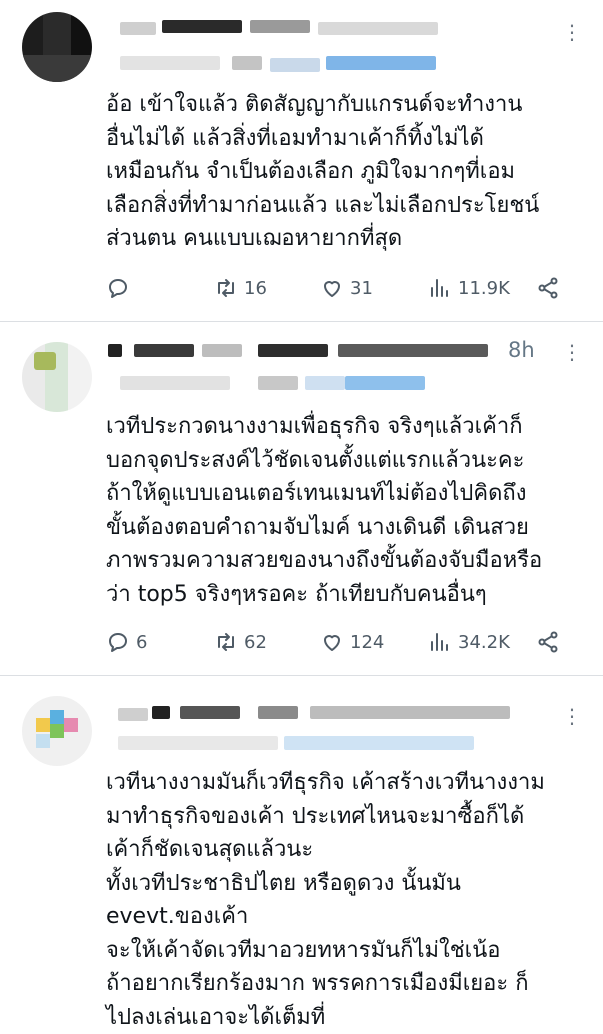  I want to click on retweet-button: 16, so click(240, 288).